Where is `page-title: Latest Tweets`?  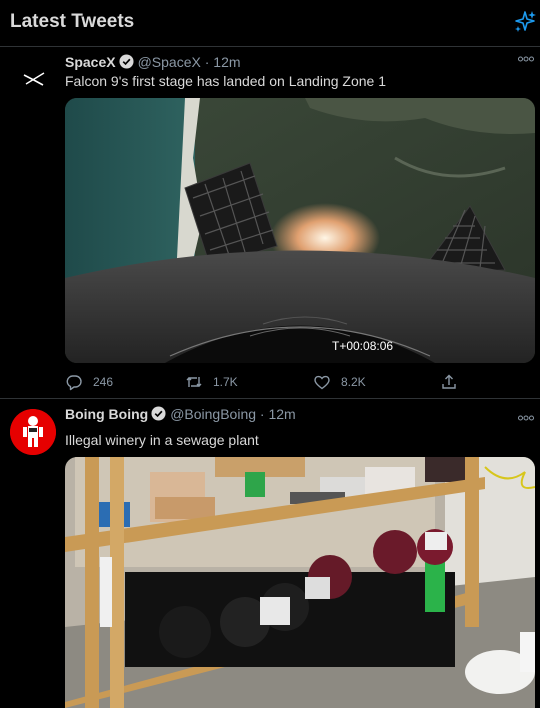 page-title: Latest Tweets is located at coordinates (72, 21).